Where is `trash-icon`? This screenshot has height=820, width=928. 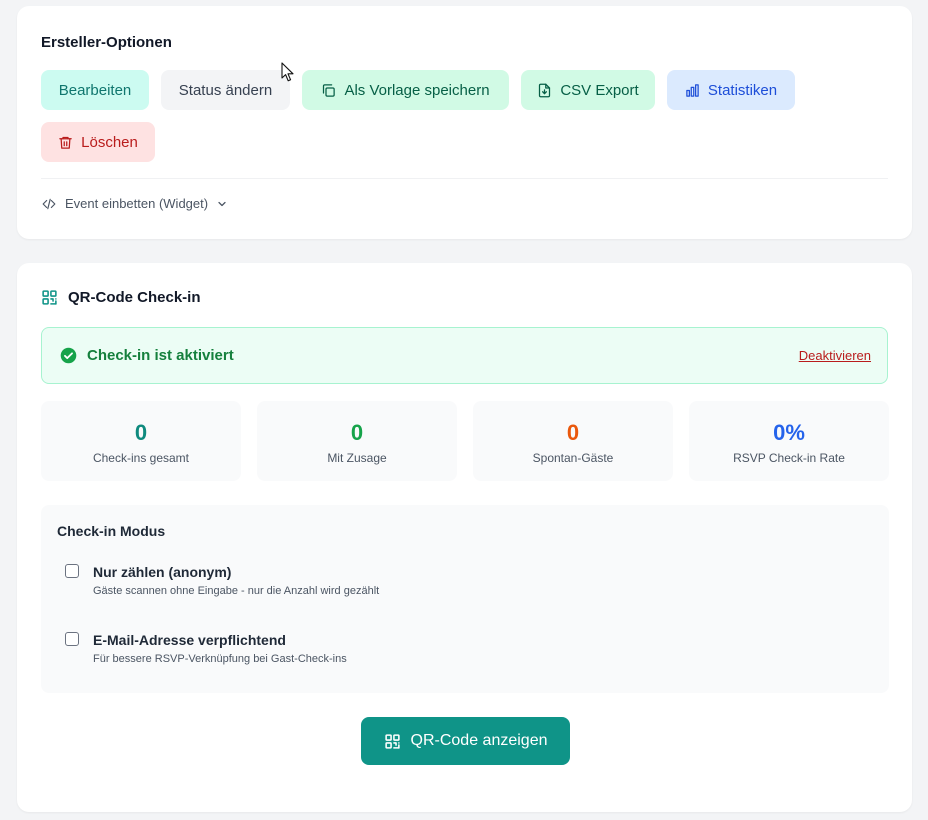 trash-icon is located at coordinates (65, 142).